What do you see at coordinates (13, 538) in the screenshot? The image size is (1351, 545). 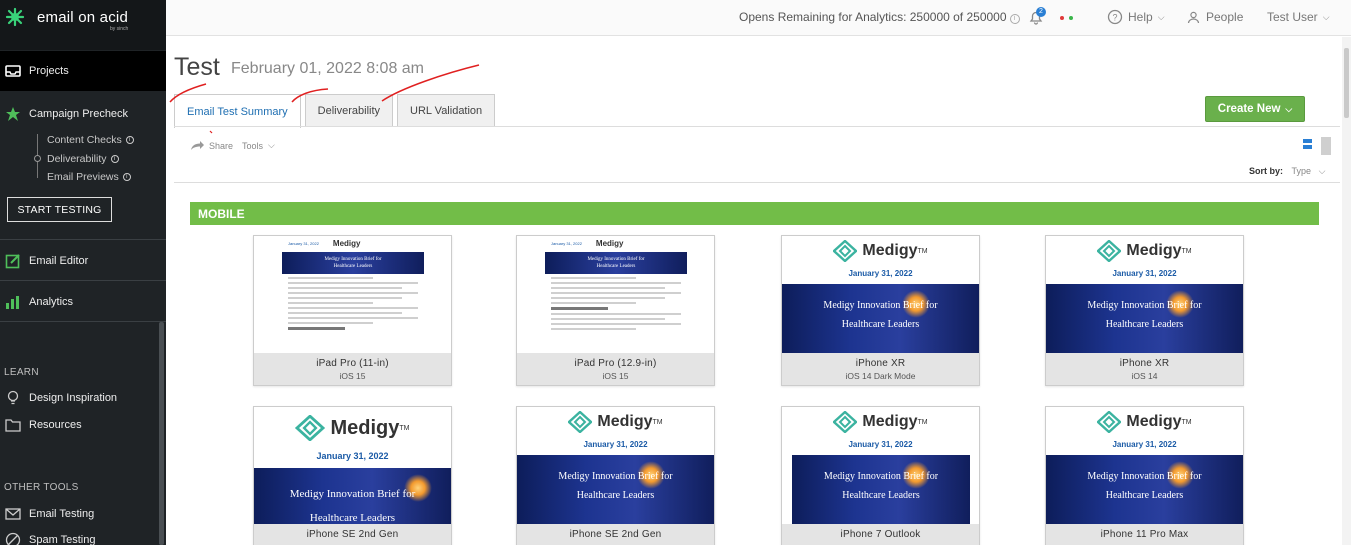 I see `block-icon` at bounding box center [13, 538].